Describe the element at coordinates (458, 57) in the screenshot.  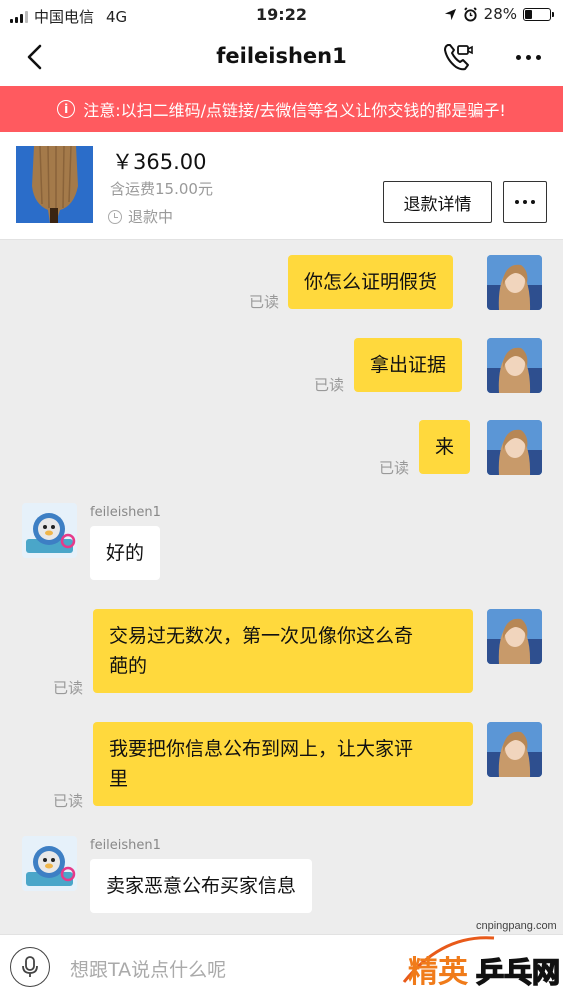
I see `phone-video-icon` at that location.